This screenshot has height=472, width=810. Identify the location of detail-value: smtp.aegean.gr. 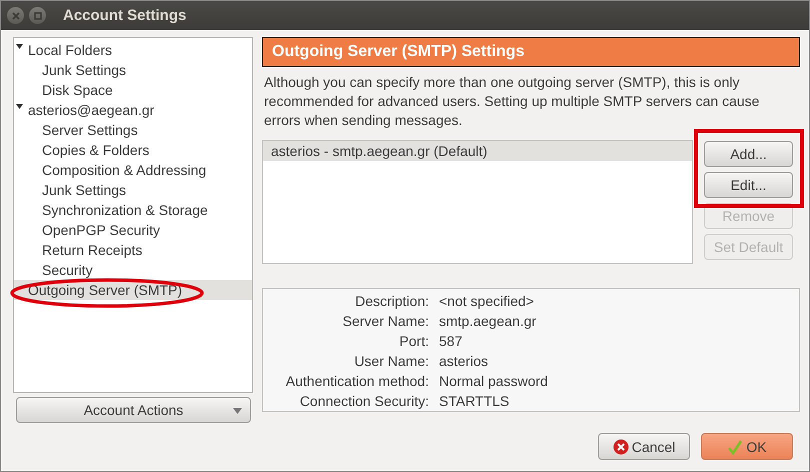
(488, 321).